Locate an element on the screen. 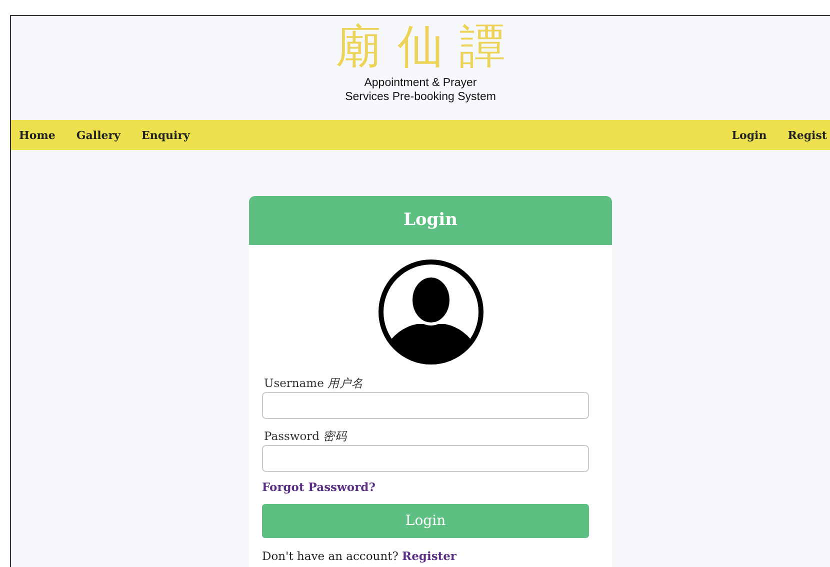 Image resolution: width=830 pixels, height=567 pixels. card-title: Login is located at coordinates (430, 220).